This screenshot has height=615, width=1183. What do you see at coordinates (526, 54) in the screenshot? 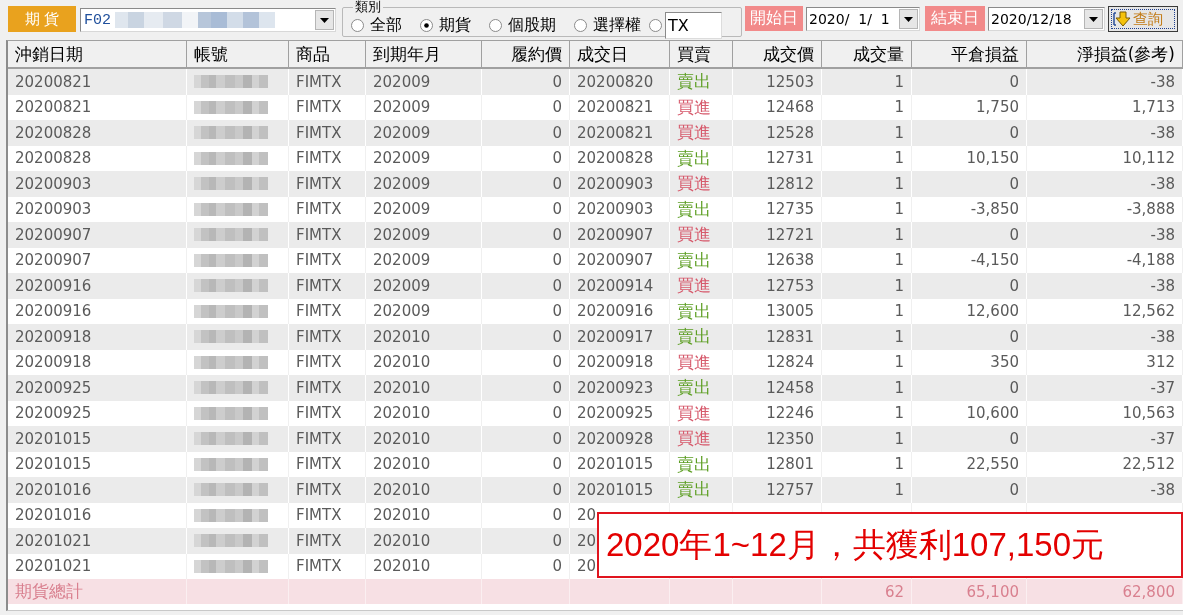
I see `column-header: 履約價` at bounding box center [526, 54].